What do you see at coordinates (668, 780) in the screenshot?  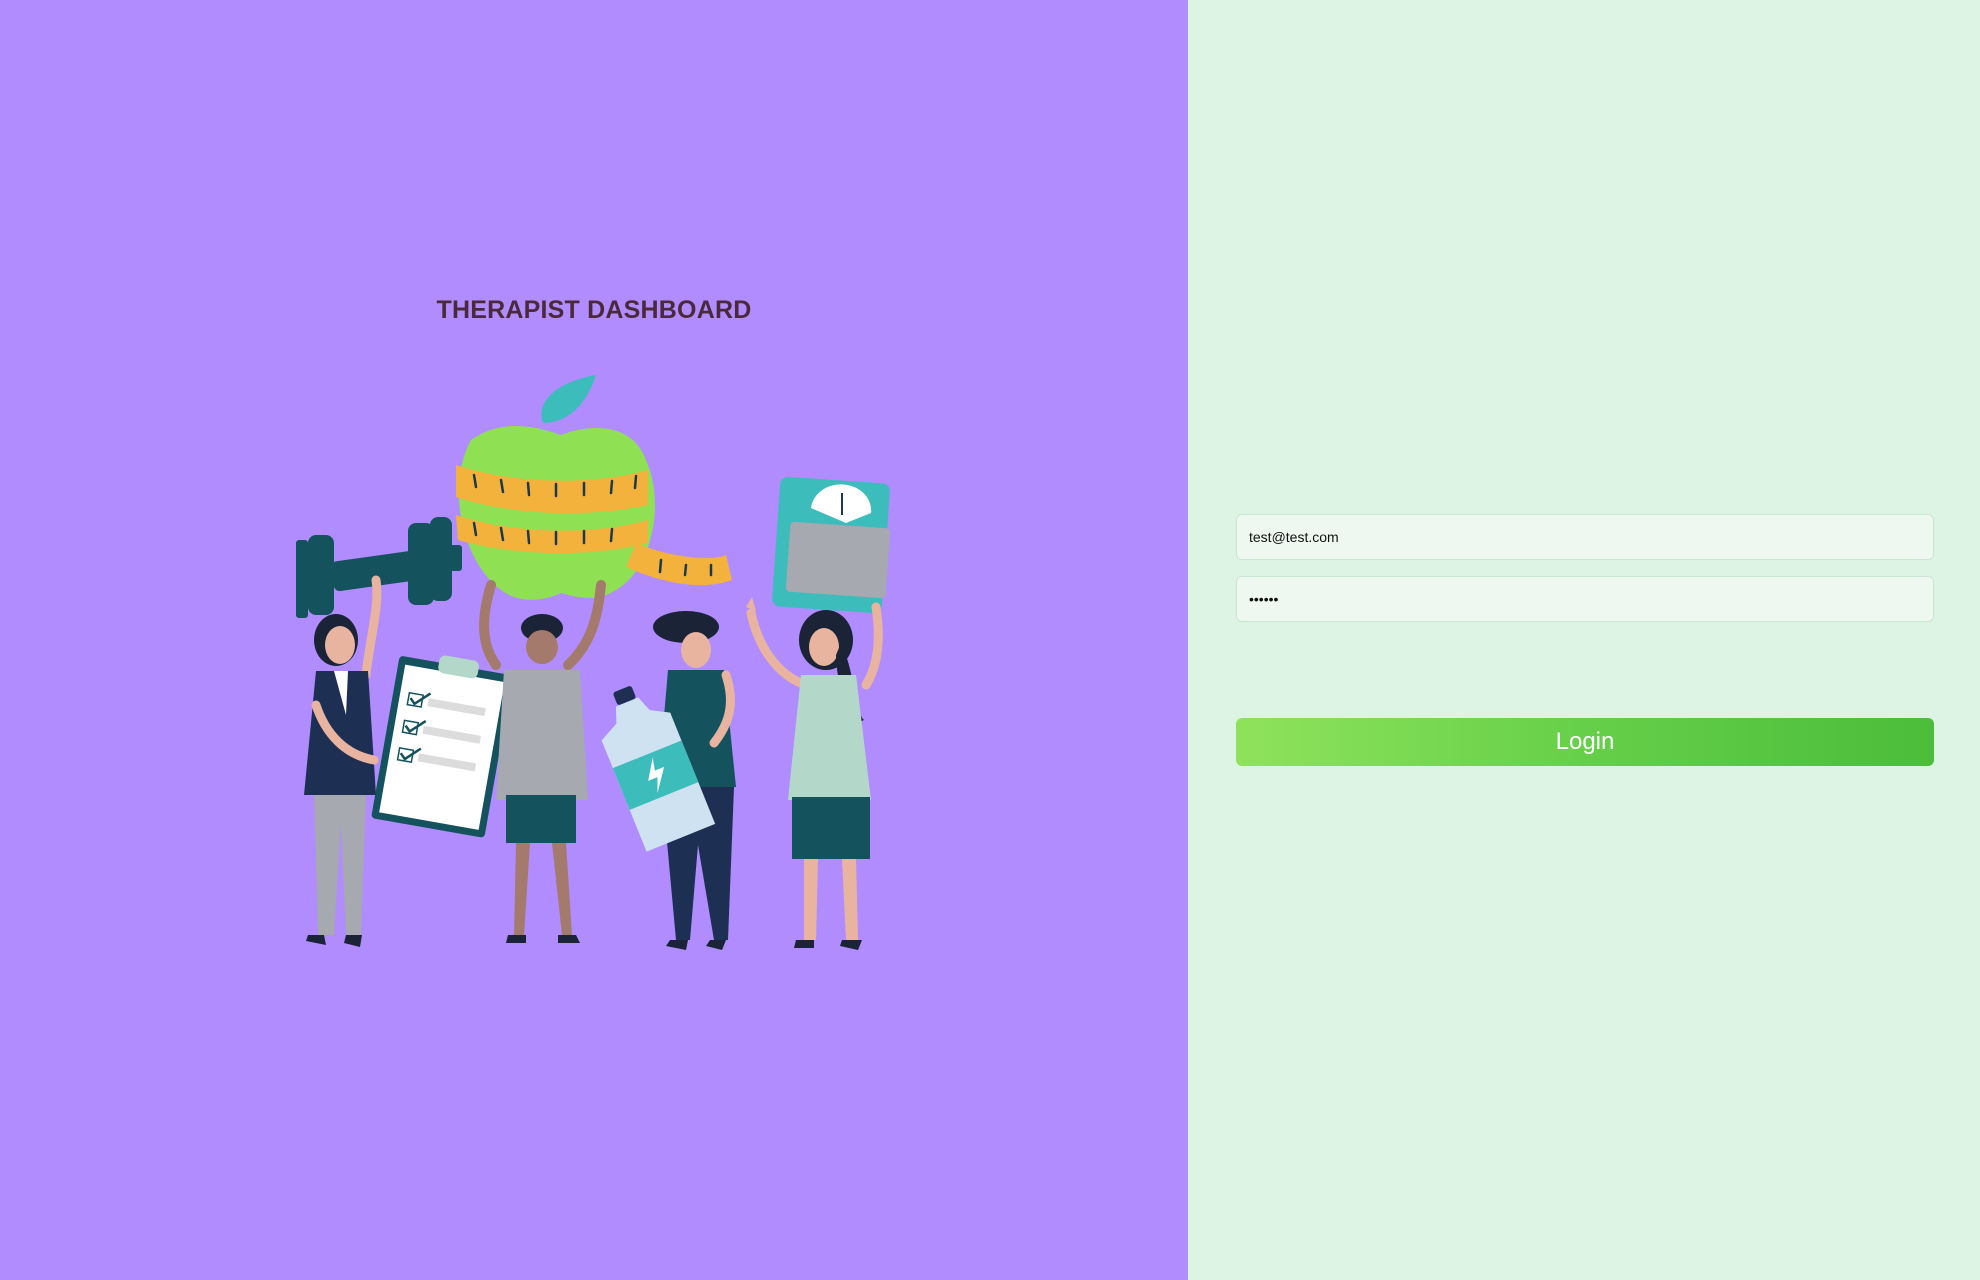 I see `person-bottle` at bounding box center [668, 780].